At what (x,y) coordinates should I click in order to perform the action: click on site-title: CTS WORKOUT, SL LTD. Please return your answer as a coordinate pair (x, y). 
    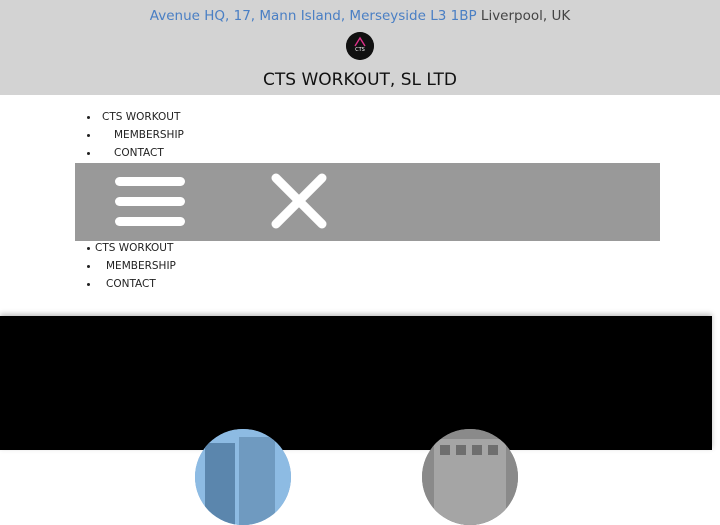
    Looking at the image, I should click on (360, 80).